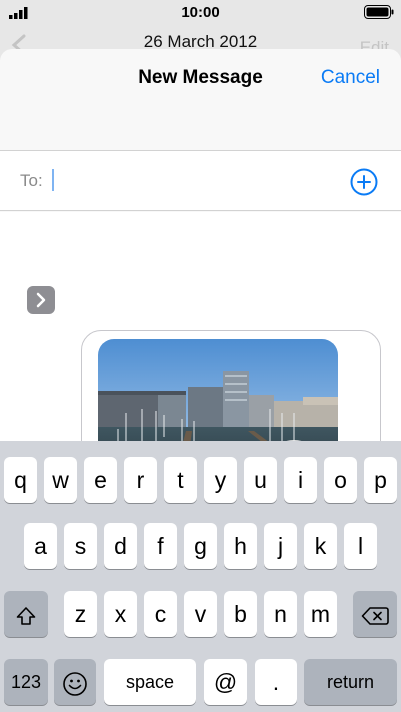  What do you see at coordinates (20, 480) in the screenshot?
I see `key-q: q` at bounding box center [20, 480].